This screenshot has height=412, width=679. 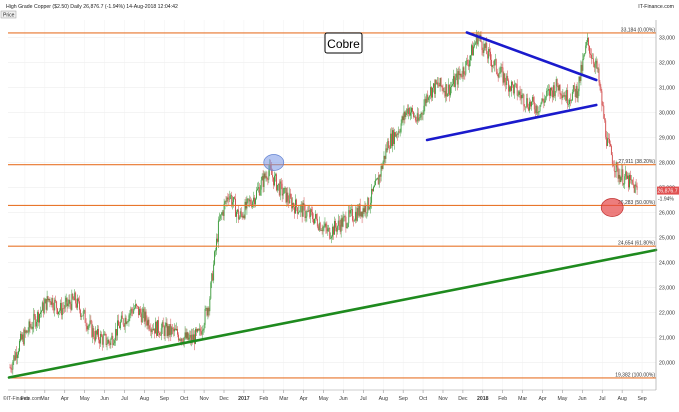 I want to click on x-tick-label: May, so click(x=324, y=399).